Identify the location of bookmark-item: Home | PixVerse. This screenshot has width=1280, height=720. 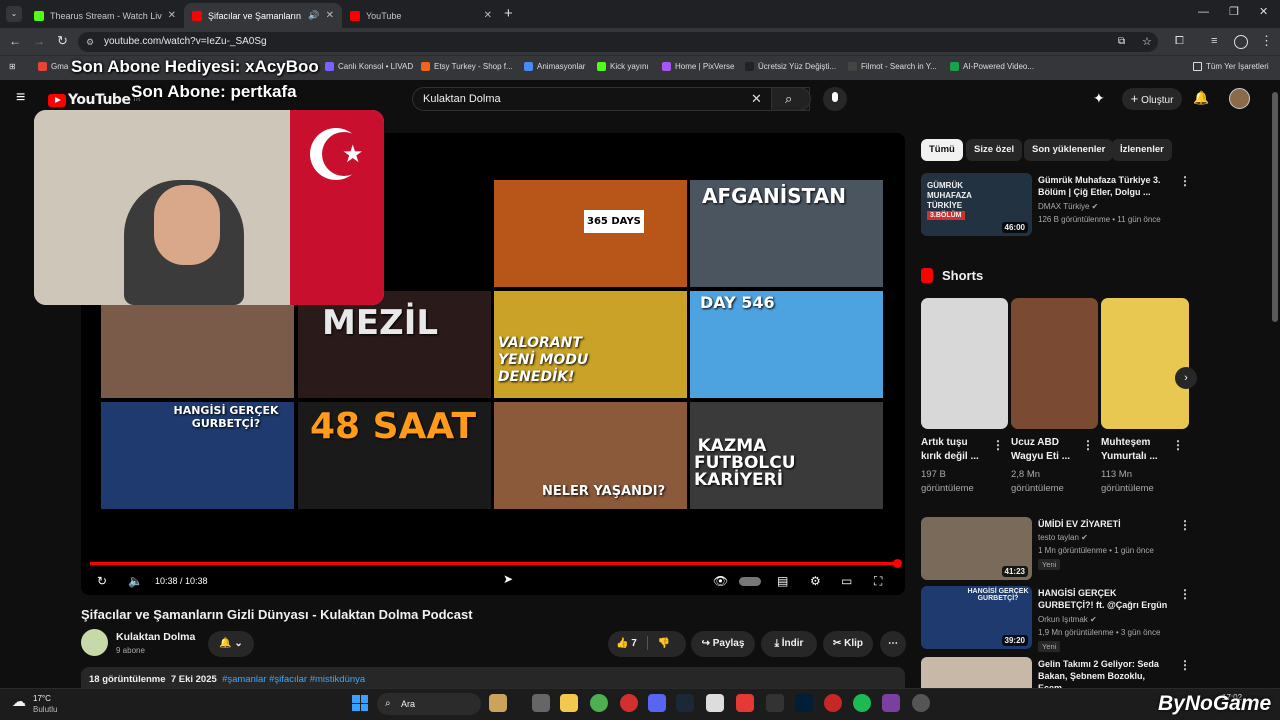
(698, 66).